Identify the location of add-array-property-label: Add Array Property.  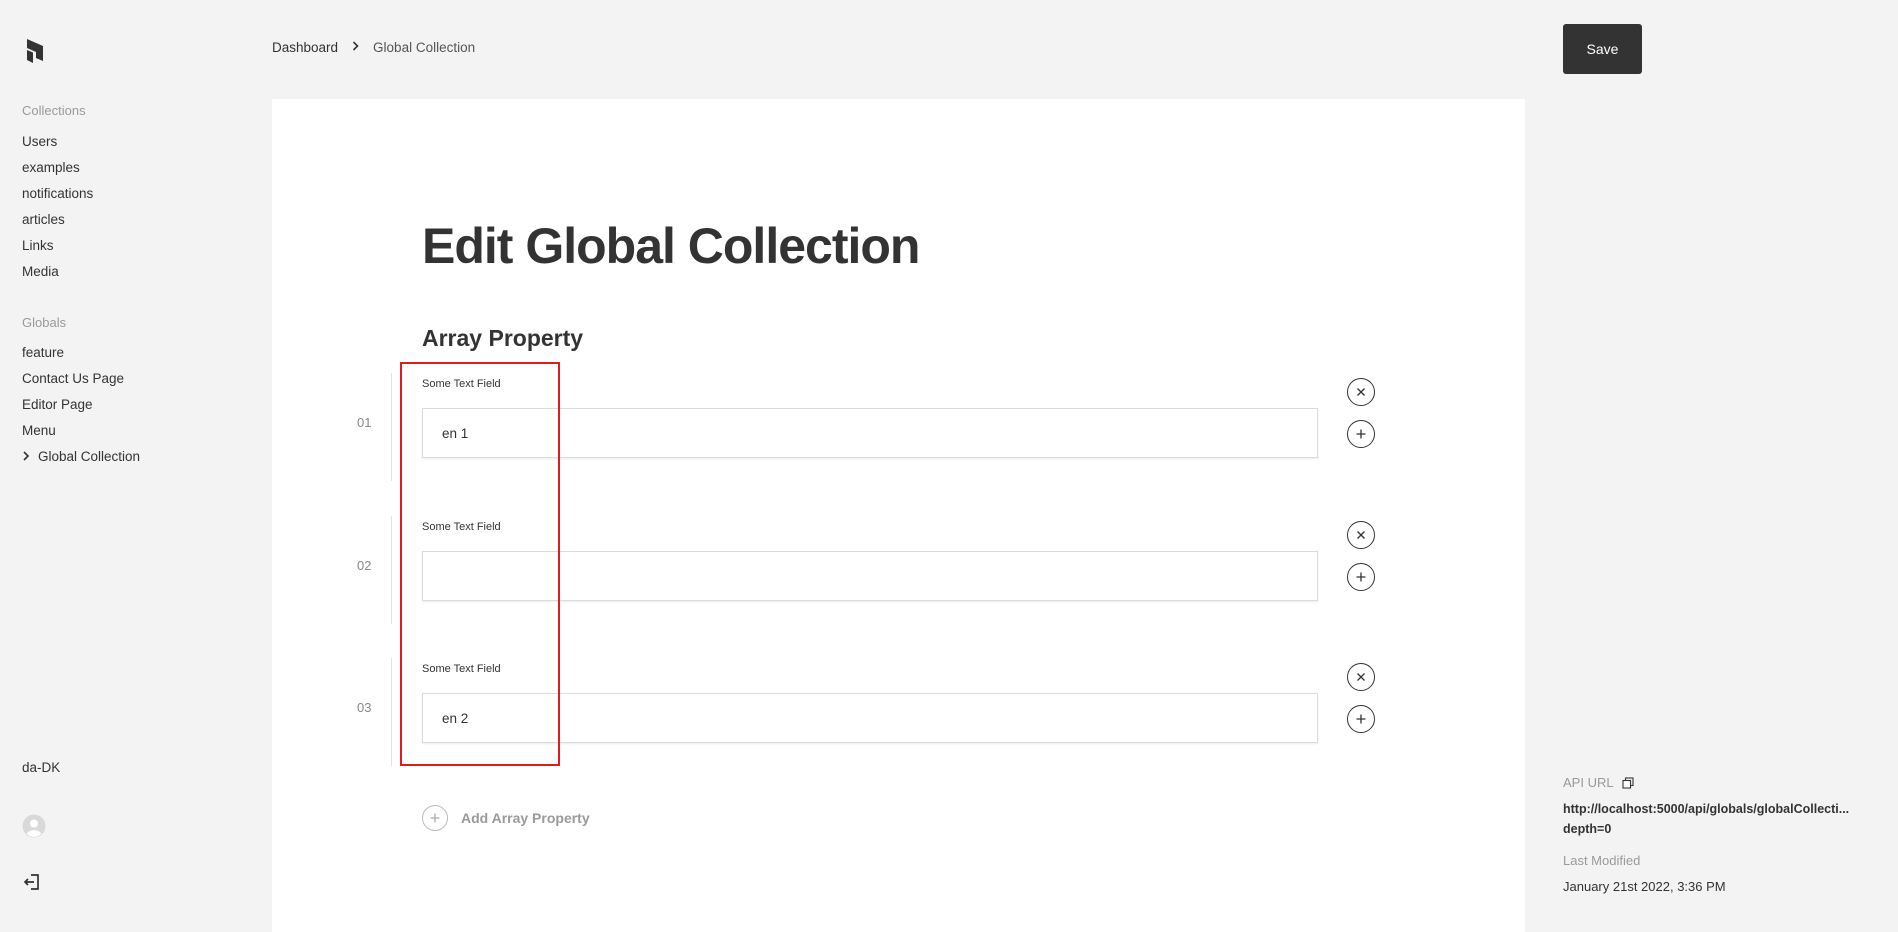
(525, 818).